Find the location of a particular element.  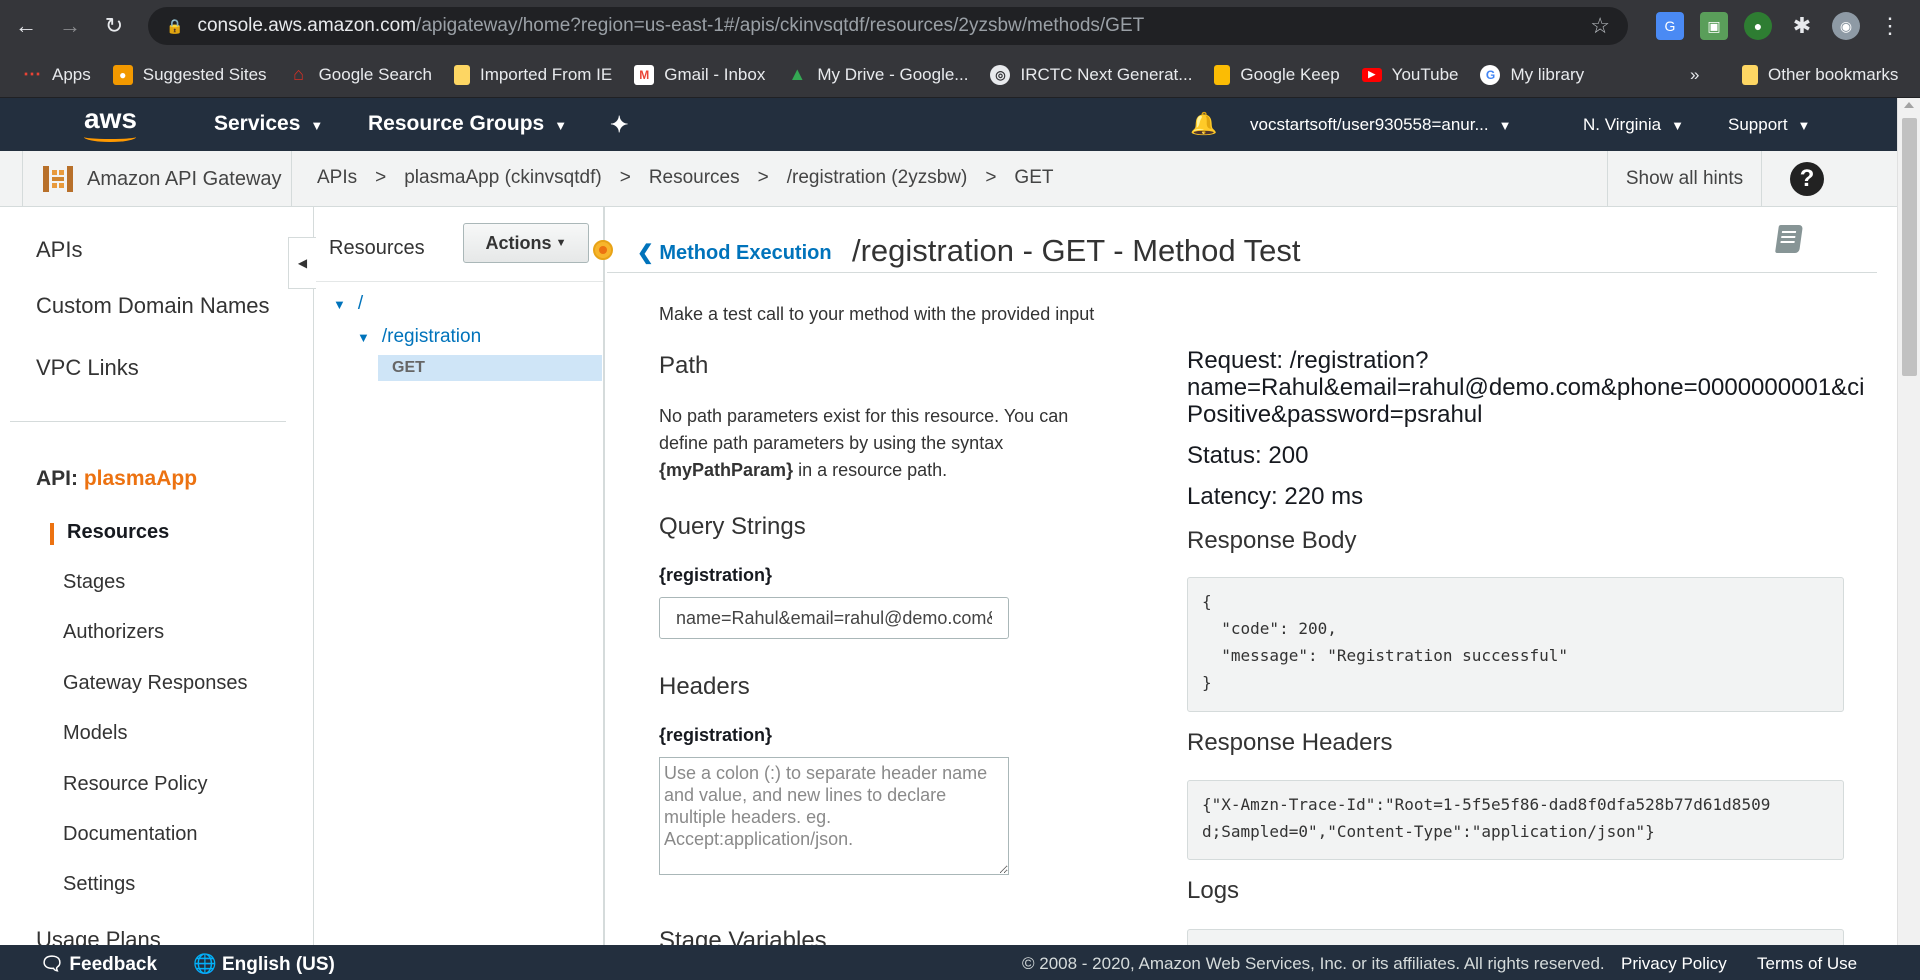

language-label: English (US) is located at coordinates (278, 964).